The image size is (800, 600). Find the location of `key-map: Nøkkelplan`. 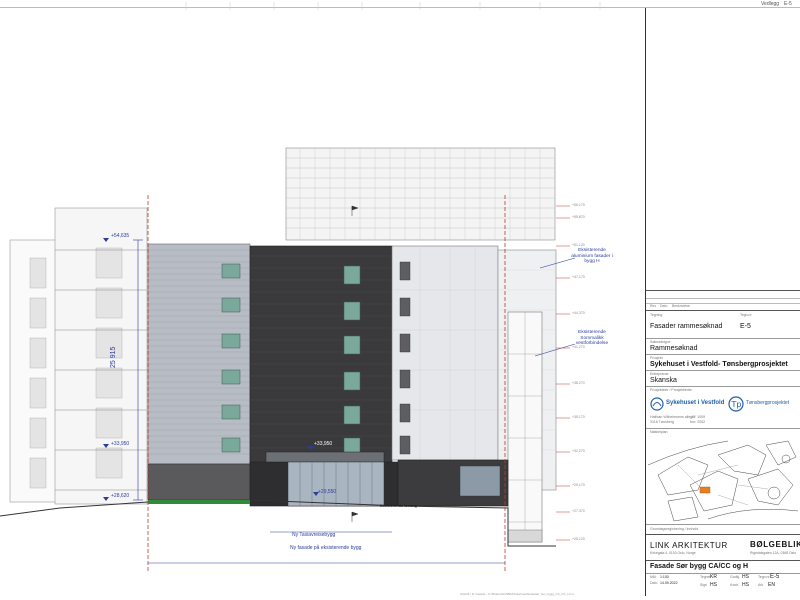

key-map: Nøkkelplan is located at coordinates (723, 476).